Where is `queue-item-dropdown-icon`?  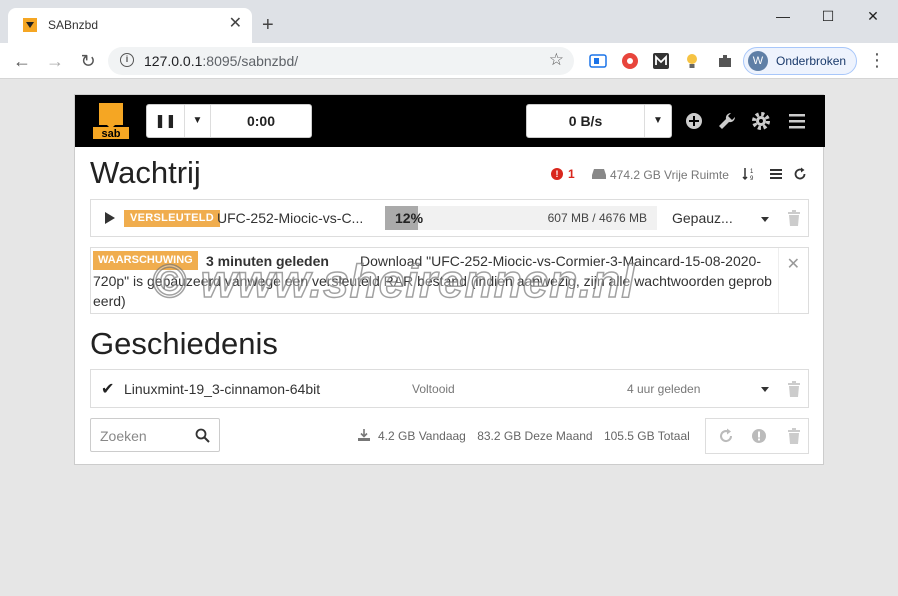 queue-item-dropdown-icon is located at coordinates (765, 219).